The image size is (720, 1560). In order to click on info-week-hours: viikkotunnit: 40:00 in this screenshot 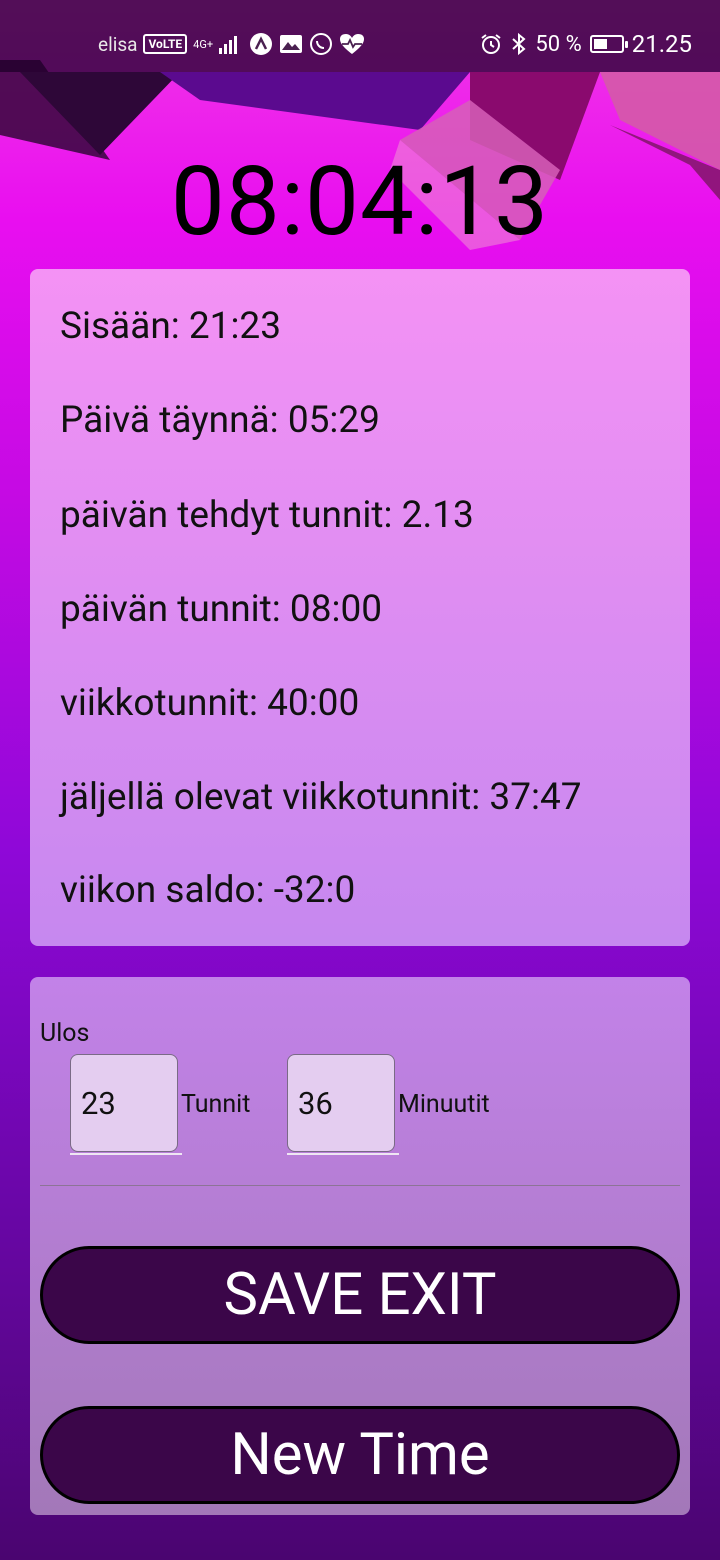, I will do `click(210, 703)`.